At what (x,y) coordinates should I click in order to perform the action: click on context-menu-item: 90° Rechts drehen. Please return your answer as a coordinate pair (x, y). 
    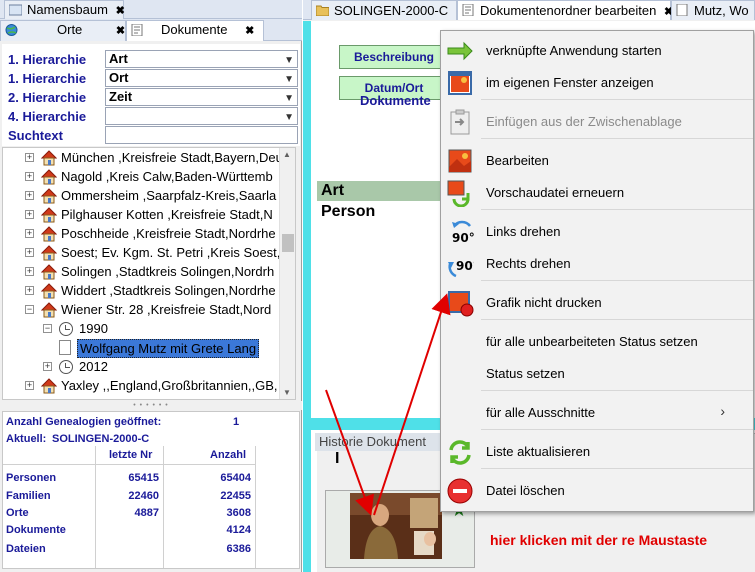
    Looking at the image, I should click on (597, 264).